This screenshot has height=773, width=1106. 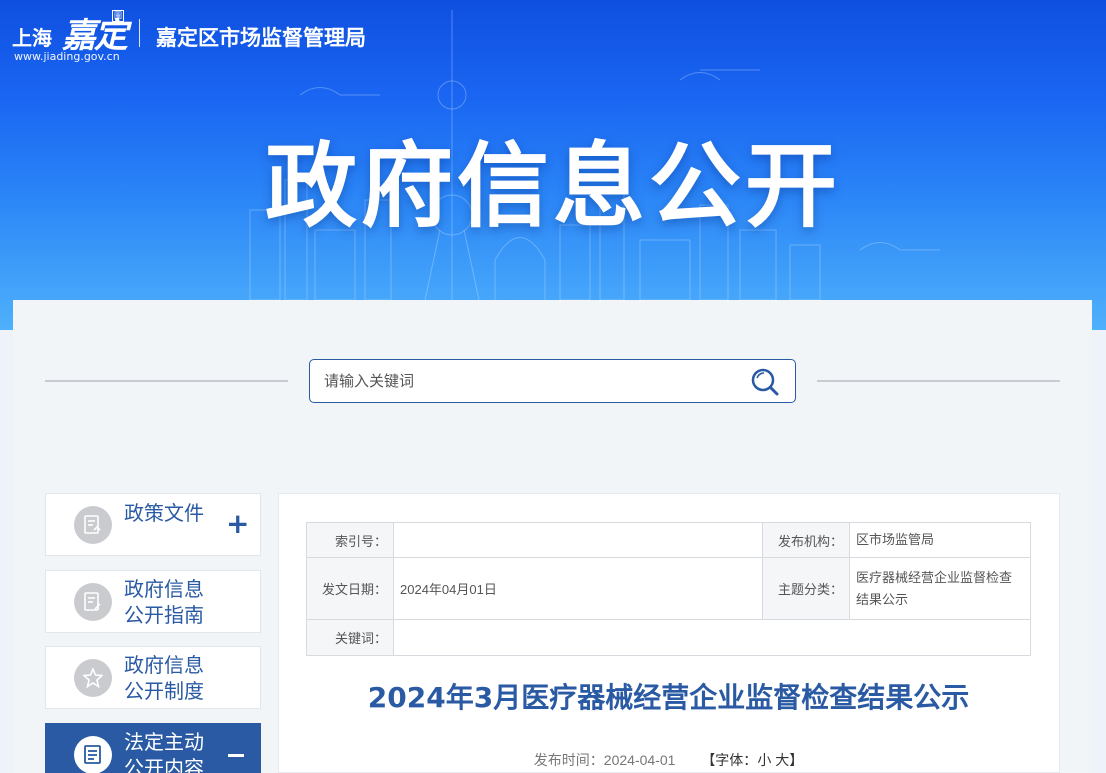 What do you see at coordinates (139, 33) in the screenshot?
I see `logo-divider` at bounding box center [139, 33].